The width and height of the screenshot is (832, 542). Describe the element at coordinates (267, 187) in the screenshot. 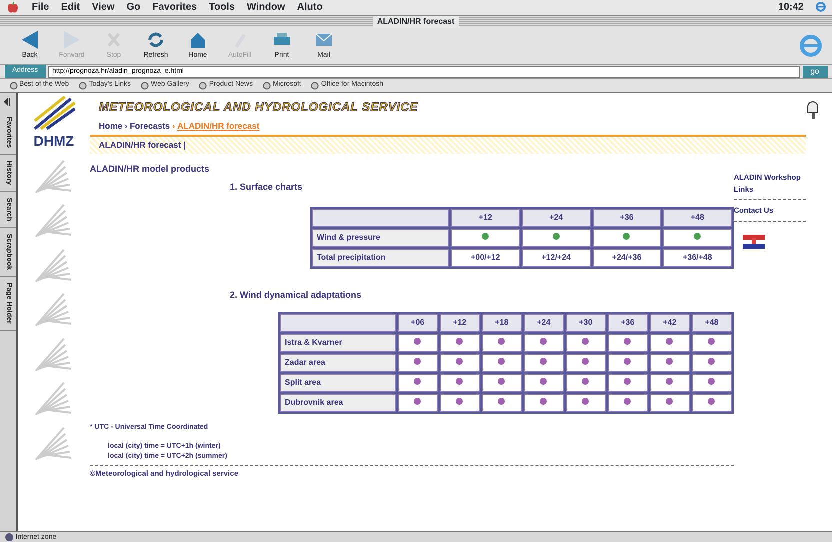

I see `table-title: 1. Surface charts` at that location.